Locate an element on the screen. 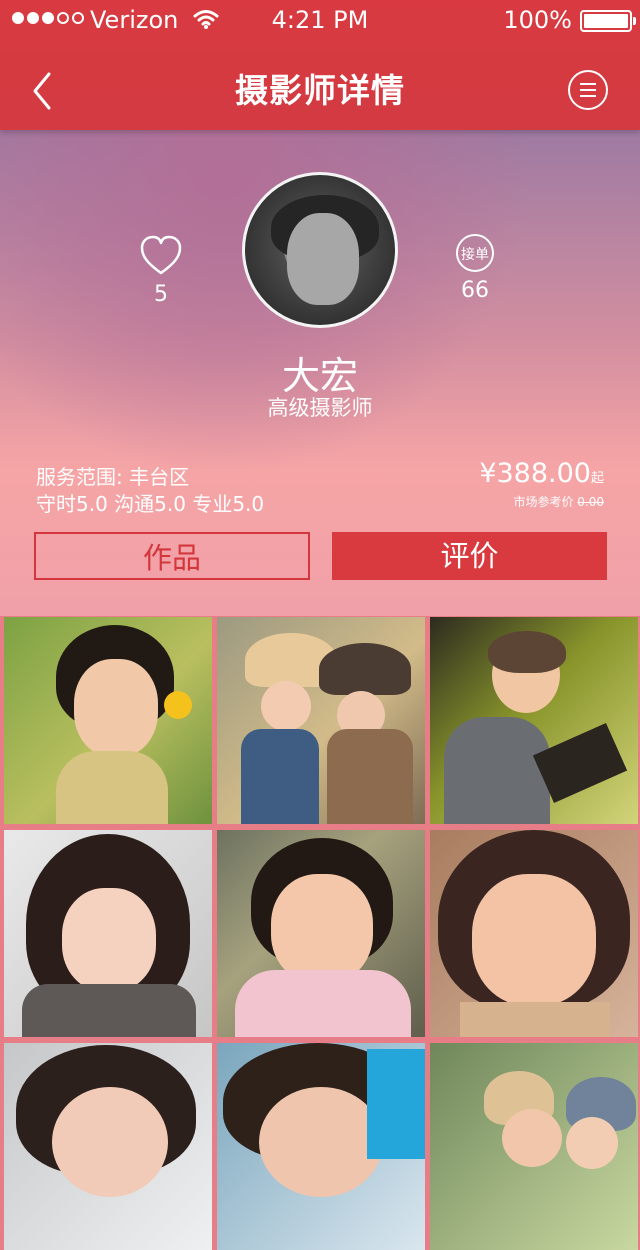 Image resolution: width=640 pixels, height=1250 pixels. top-bar: Verizon 4:21 PM 100% 摄影师详情 is located at coordinates (320, 65).